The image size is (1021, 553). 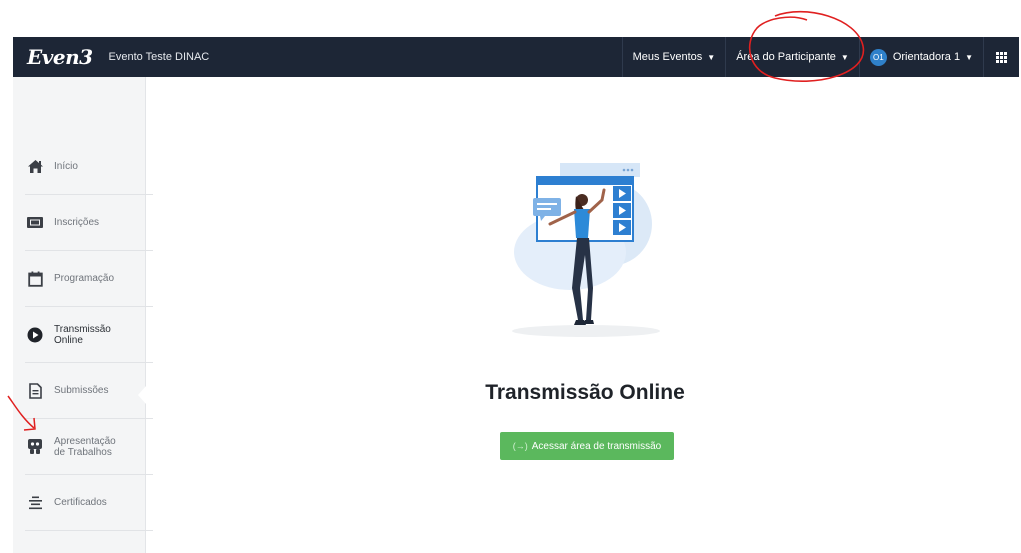 What do you see at coordinates (520, 446) in the screenshot?
I see `sign-in-icon: (→)` at bounding box center [520, 446].